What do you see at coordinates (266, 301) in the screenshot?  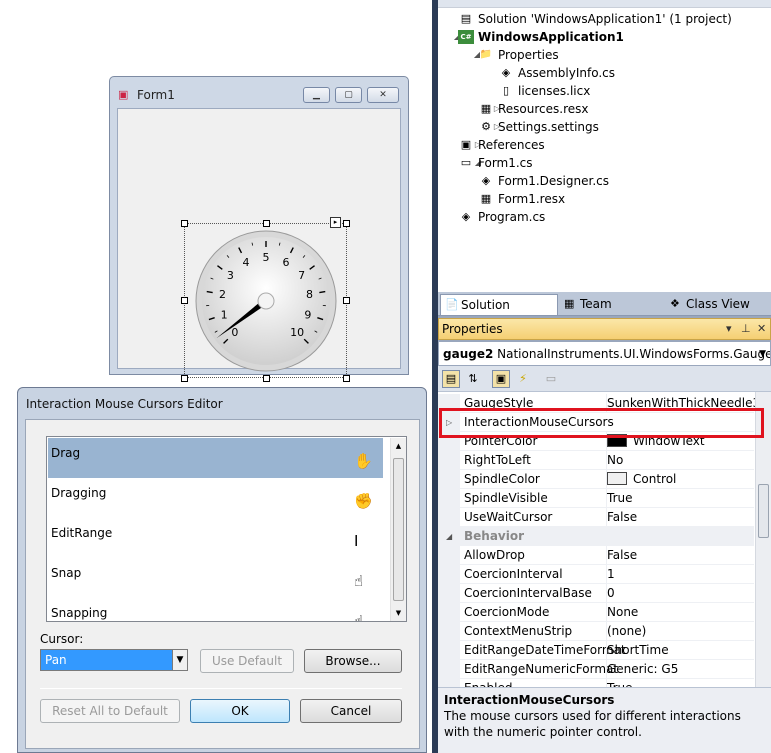 I see `gauge-spindle` at bounding box center [266, 301].